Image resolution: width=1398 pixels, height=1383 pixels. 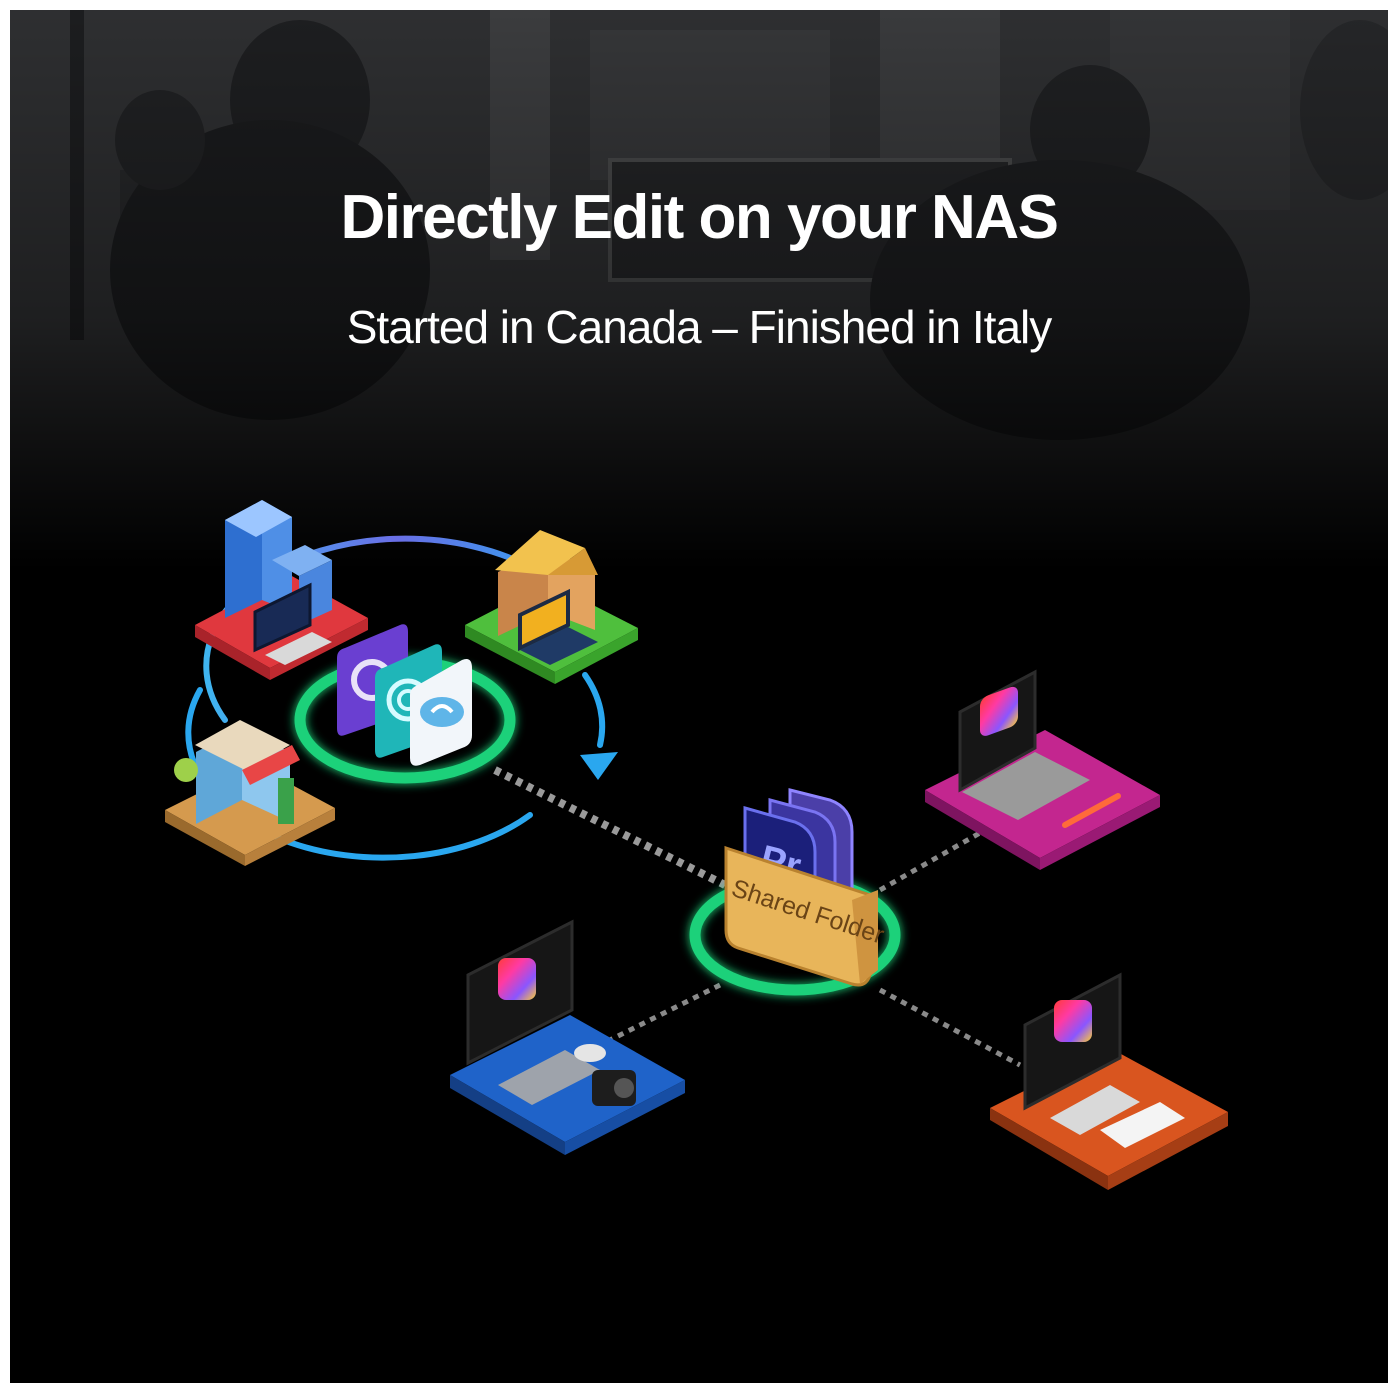 What do you see at coordinates (1042, 769) in the screenshot?
I see `pink-laptop-desk` at bounding box center [1042, 769].